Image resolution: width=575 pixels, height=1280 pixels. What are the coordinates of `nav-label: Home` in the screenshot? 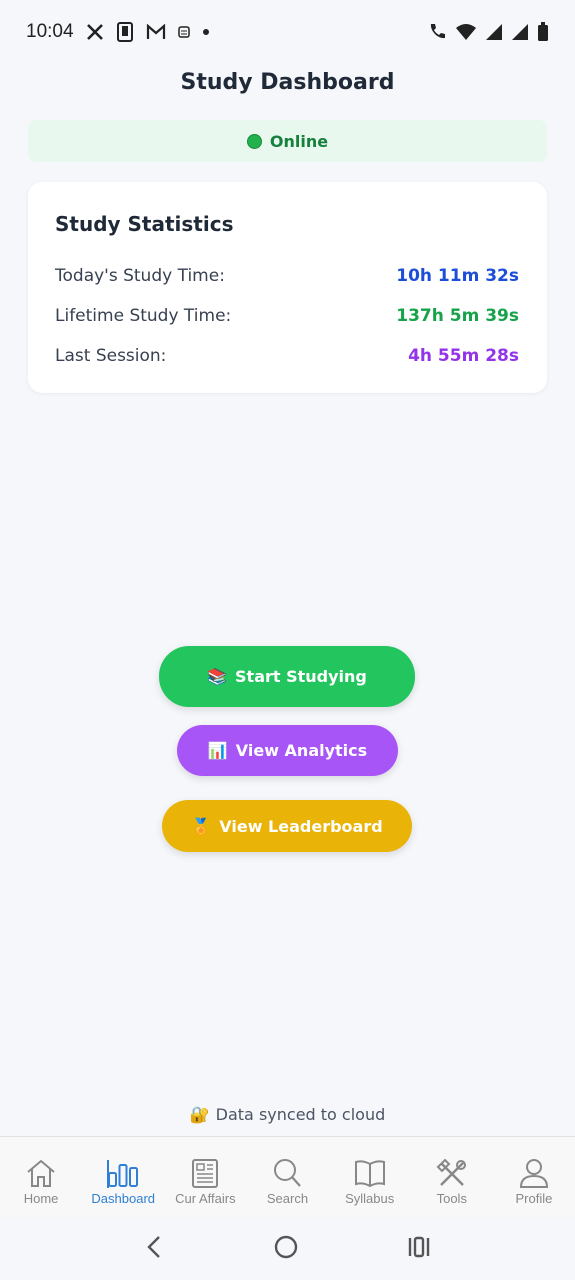 It's located at (41, 1198).